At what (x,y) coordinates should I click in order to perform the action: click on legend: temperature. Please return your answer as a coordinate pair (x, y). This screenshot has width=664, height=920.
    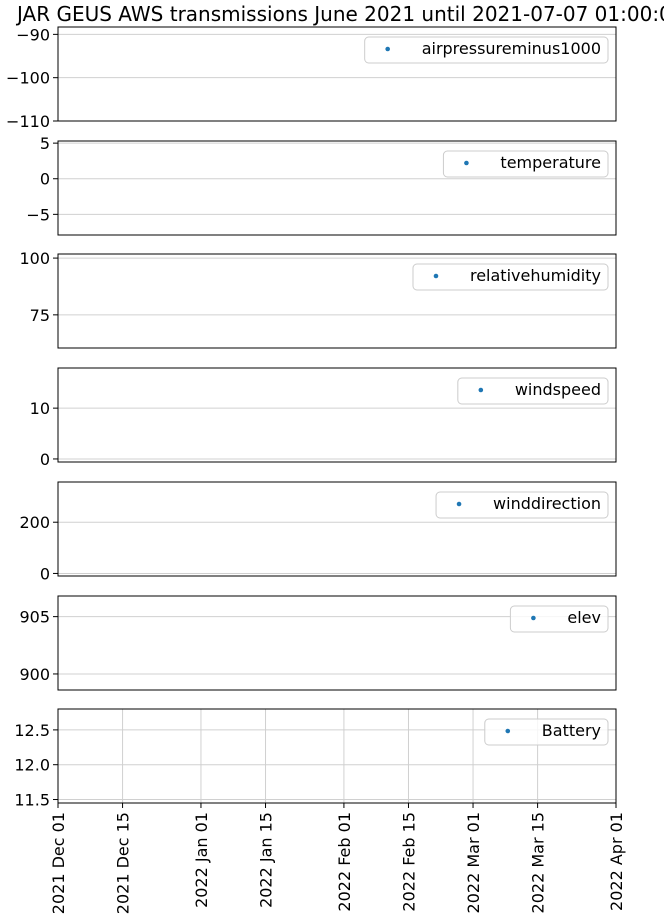
    Looking at the image, I should click on (525, 164).